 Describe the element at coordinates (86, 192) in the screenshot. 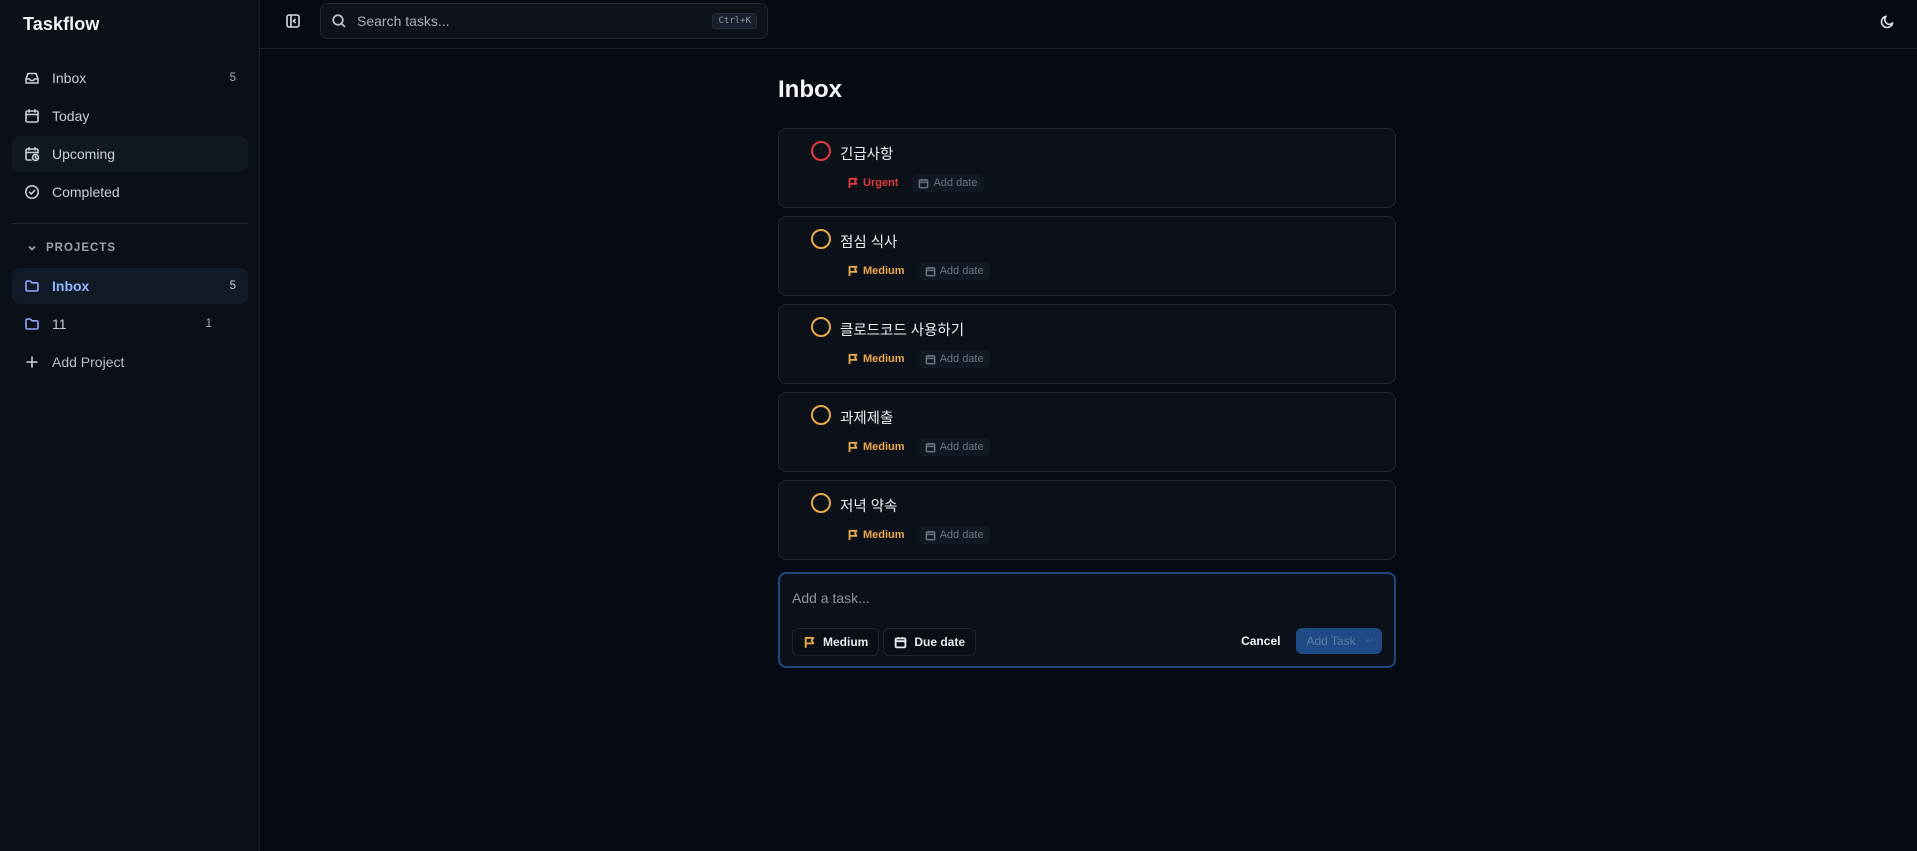

I see `nav-label: Completed` at that location.